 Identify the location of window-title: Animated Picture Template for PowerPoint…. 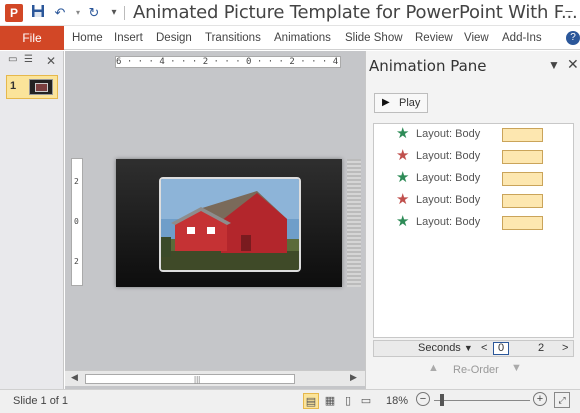
(355, 12).